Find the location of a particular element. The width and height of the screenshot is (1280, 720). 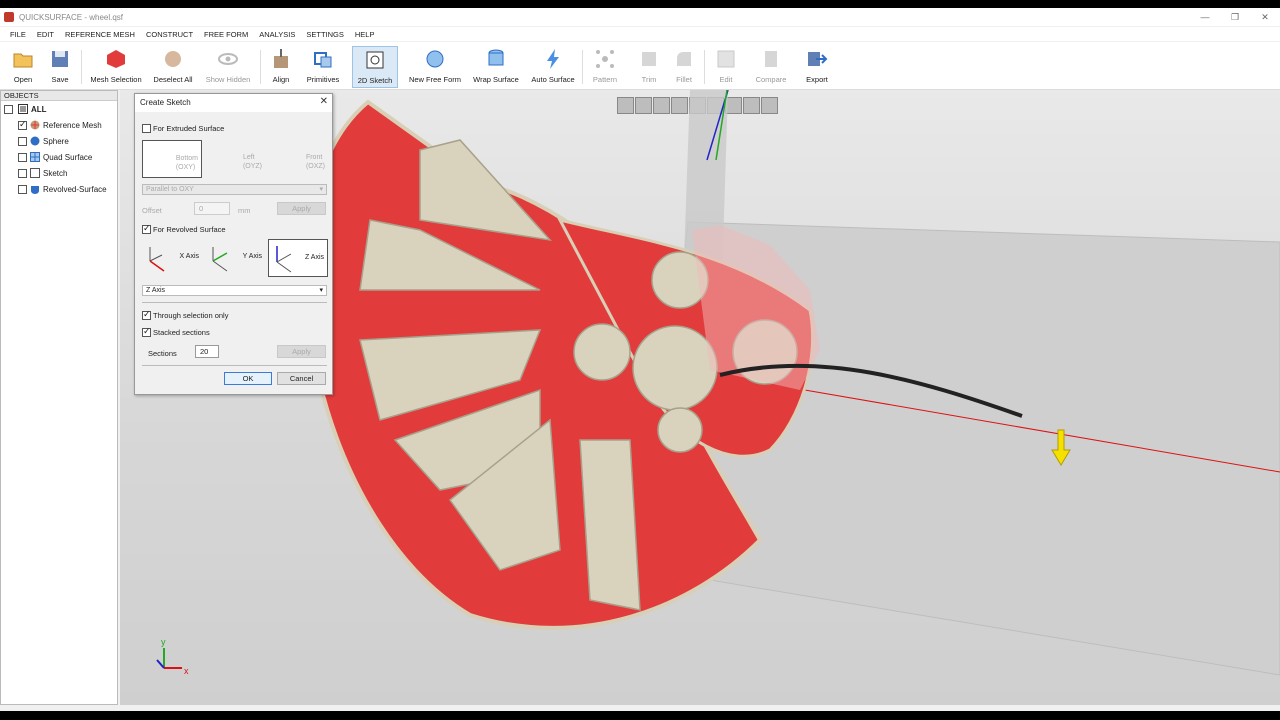

align-button: Align is located at coordinates (281, 67).